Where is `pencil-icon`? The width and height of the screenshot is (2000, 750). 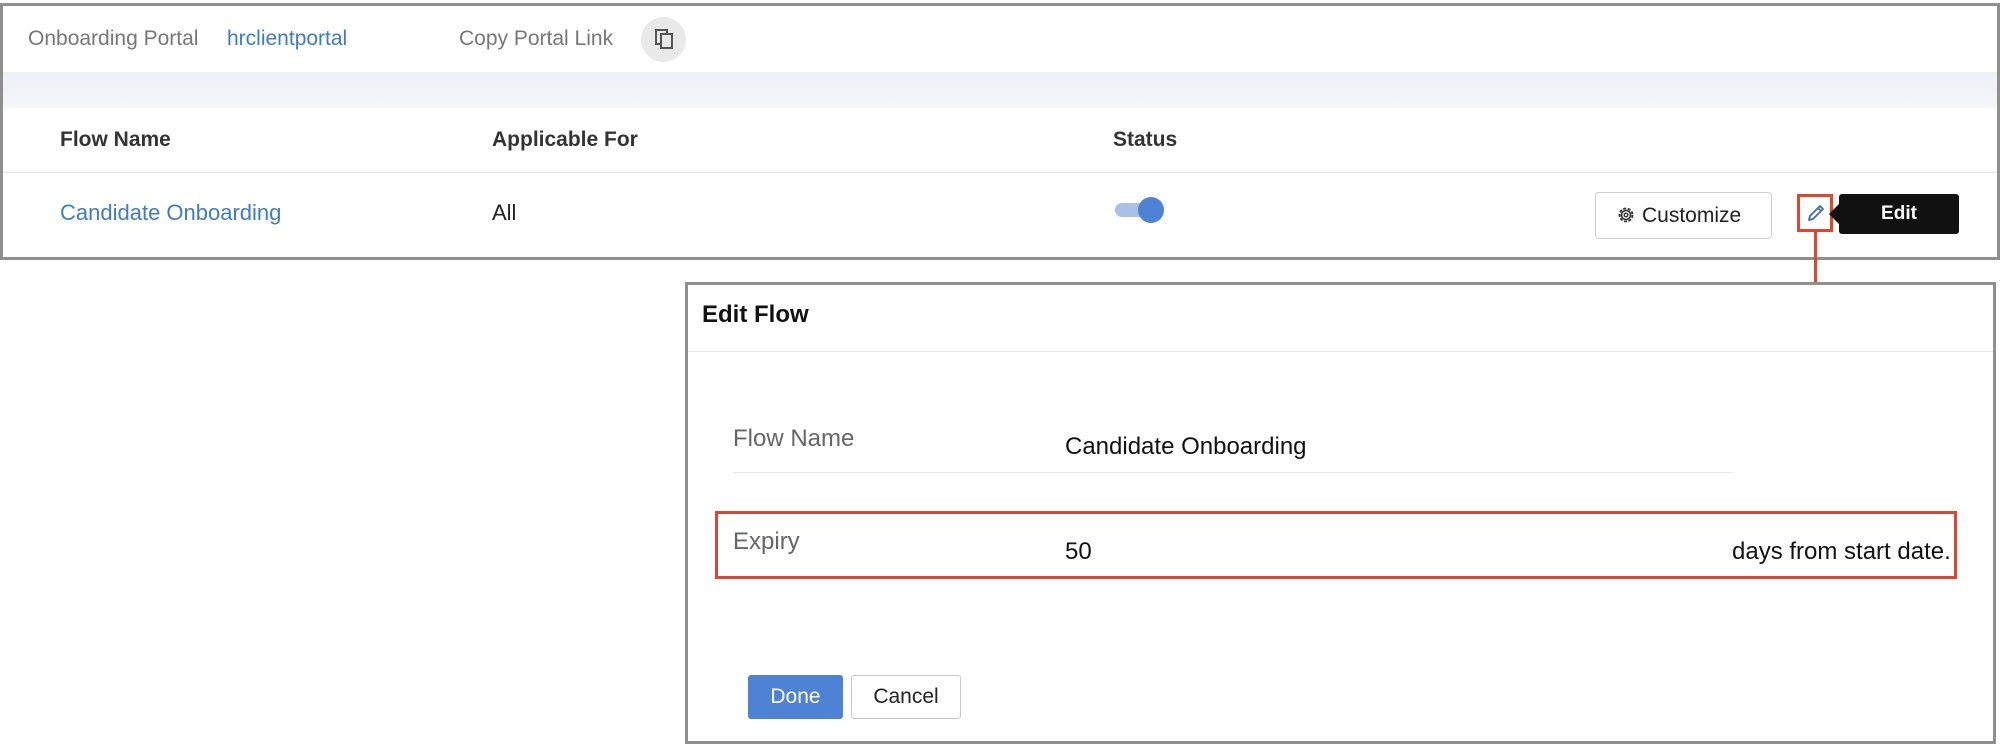 pencil-icon is located at coordinates (1816, 213).